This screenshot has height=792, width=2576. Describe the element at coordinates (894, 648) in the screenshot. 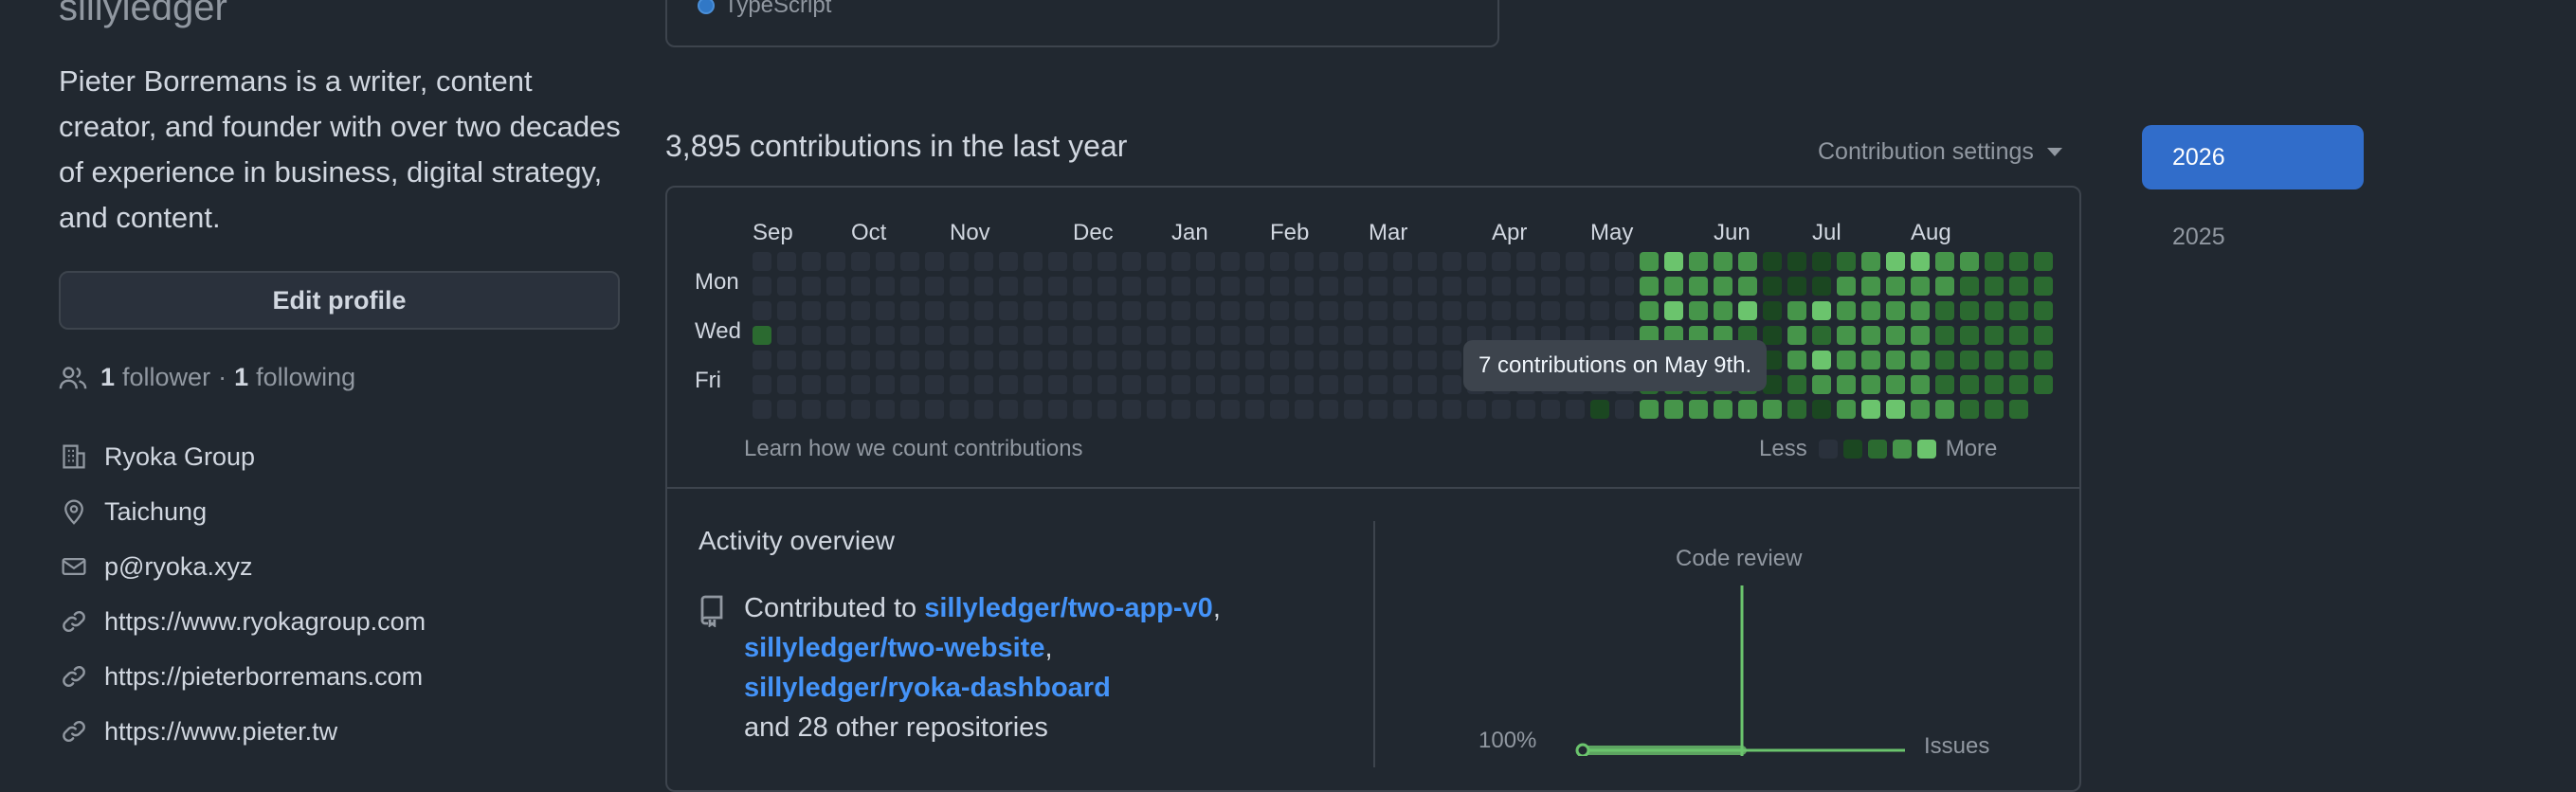

I see `repo-link: sillyledger/two-website` at that location.